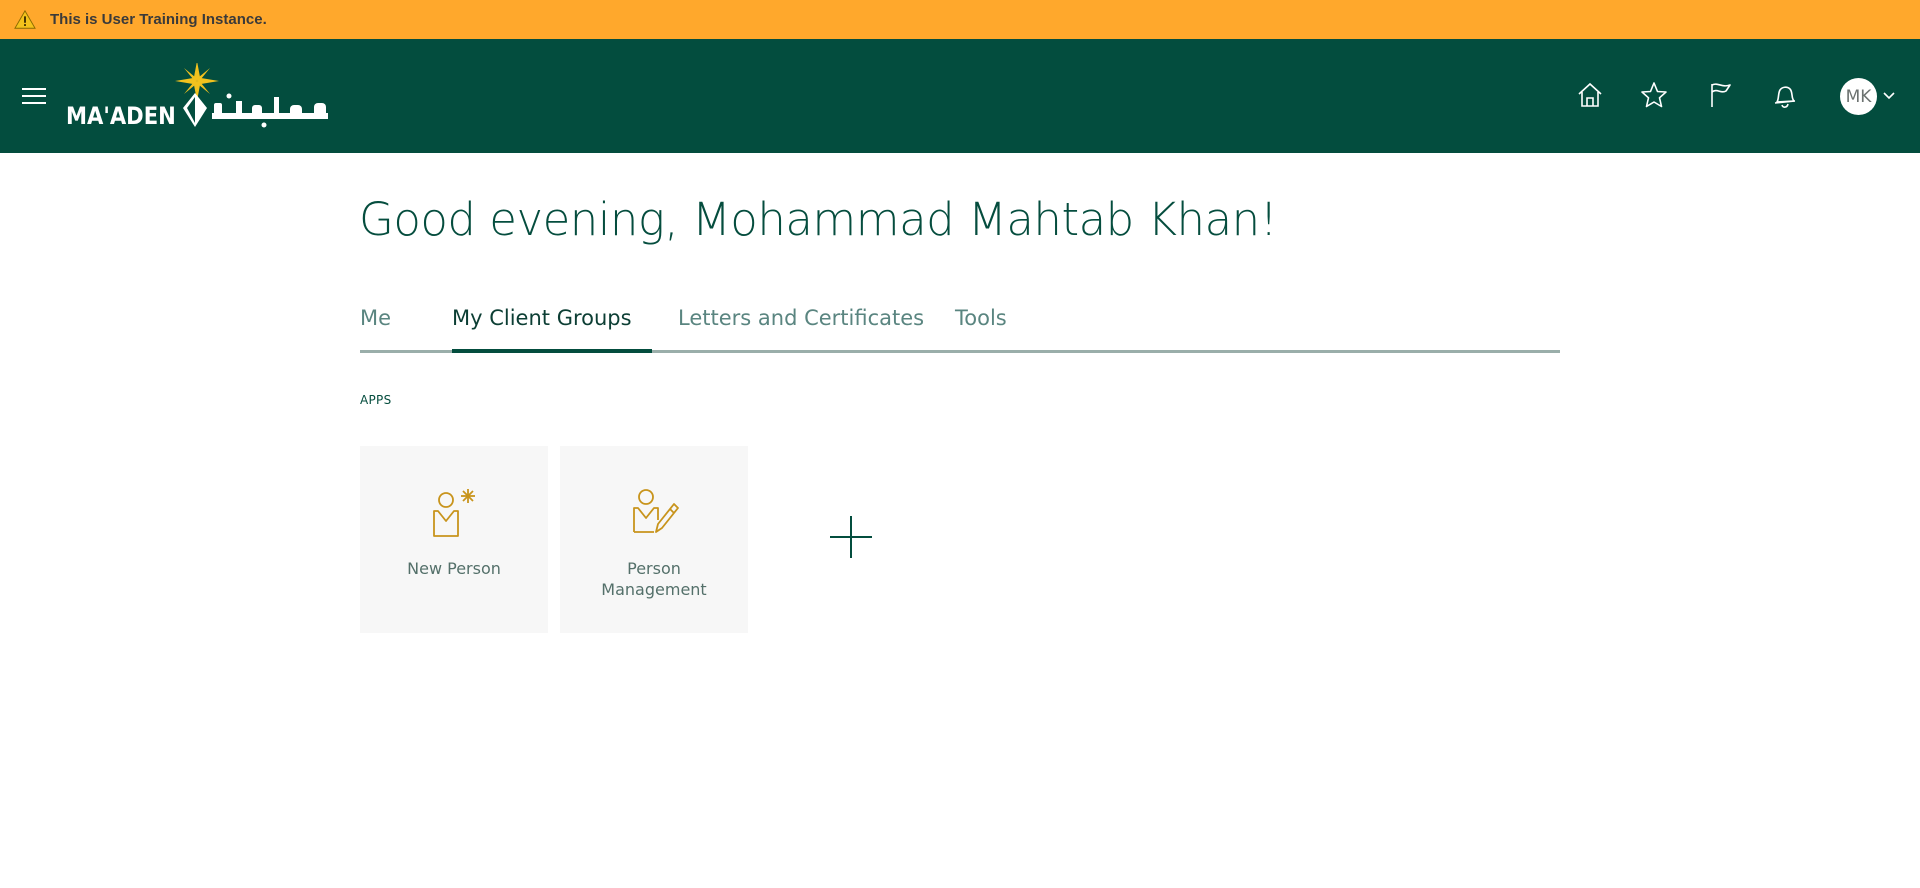 The height and width of the screenshot is (888, 1920). I want to click on tab-my-client-groups: My Client Groups, so click(542, 318).